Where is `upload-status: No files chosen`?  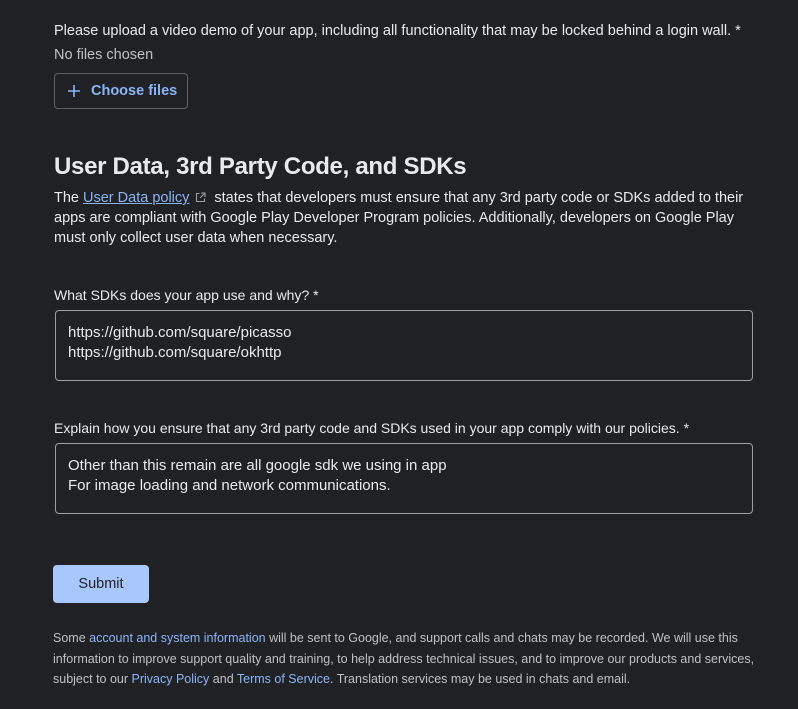 upload-status: No files chosen is located at coordinates (104, 55).